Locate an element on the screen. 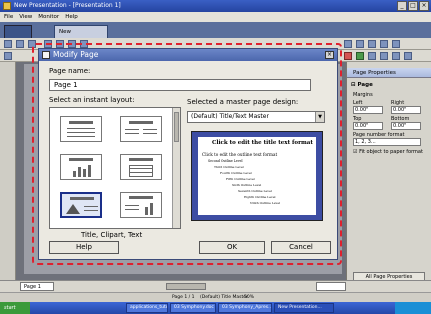 Image resolution: width=431 pixels, height=314 pixels. menu-bar: File View Monitor Help is located at coordinates (215, 17).